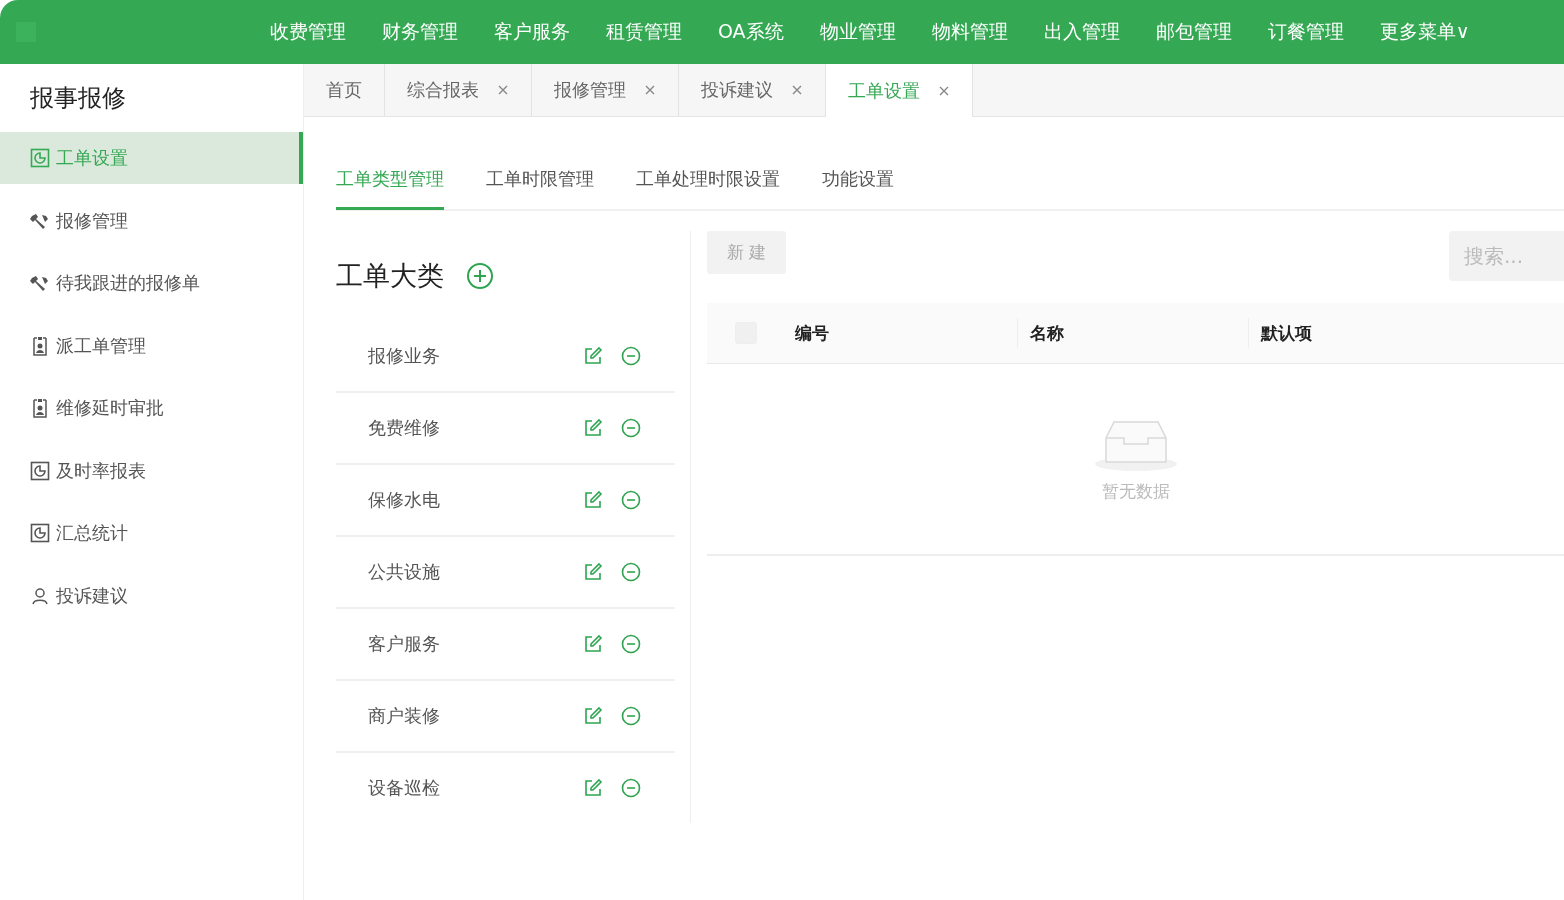 The width and height of the screenshot is (1564, 900). Describe the element at coordinates (1193, 32) in the screenshot. I see `top-menu-item: 邮包管理` at that location.